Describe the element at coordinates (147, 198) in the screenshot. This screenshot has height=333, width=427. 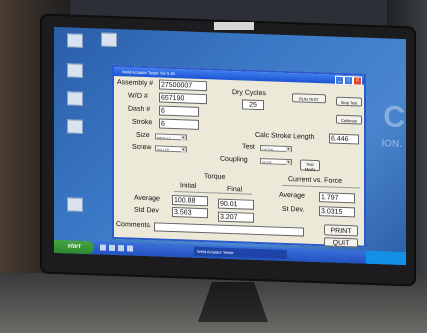
I see `torque-average-label: Average` at that location.